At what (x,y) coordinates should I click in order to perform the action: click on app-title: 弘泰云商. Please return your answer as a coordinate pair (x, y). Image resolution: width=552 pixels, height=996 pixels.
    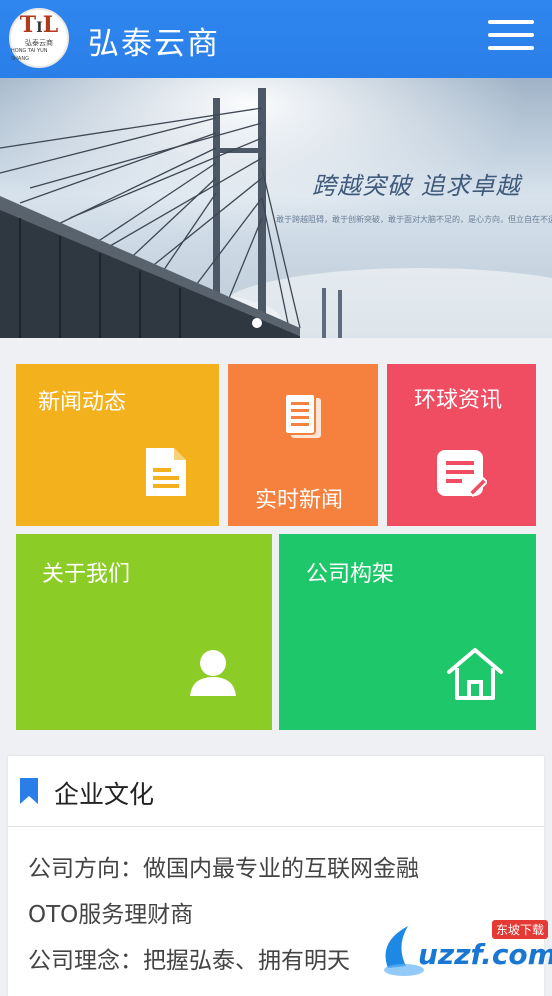
    Looking at the image, I should click on (154, 44).